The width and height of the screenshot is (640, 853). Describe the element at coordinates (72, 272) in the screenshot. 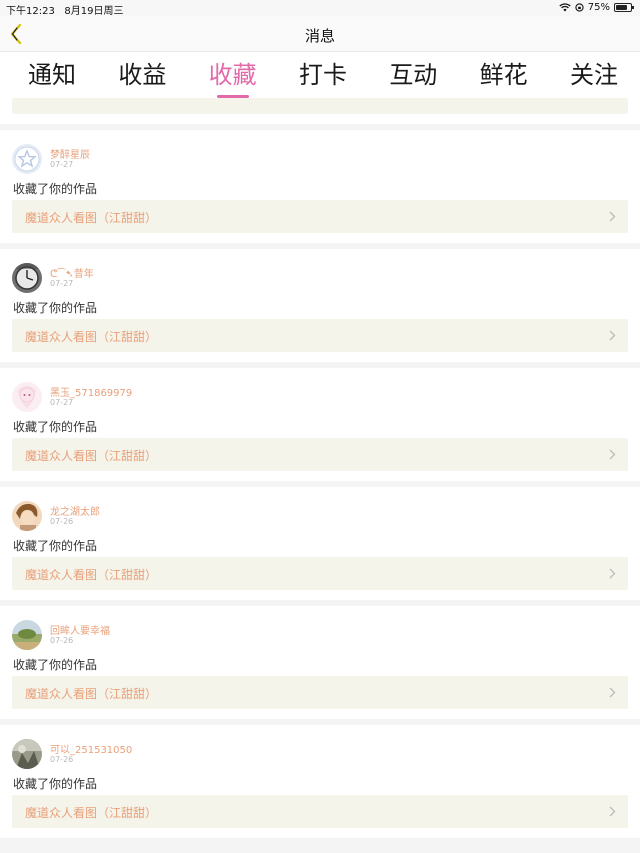

I see `username-link: ᕦ⁀➷昔年` at that location.